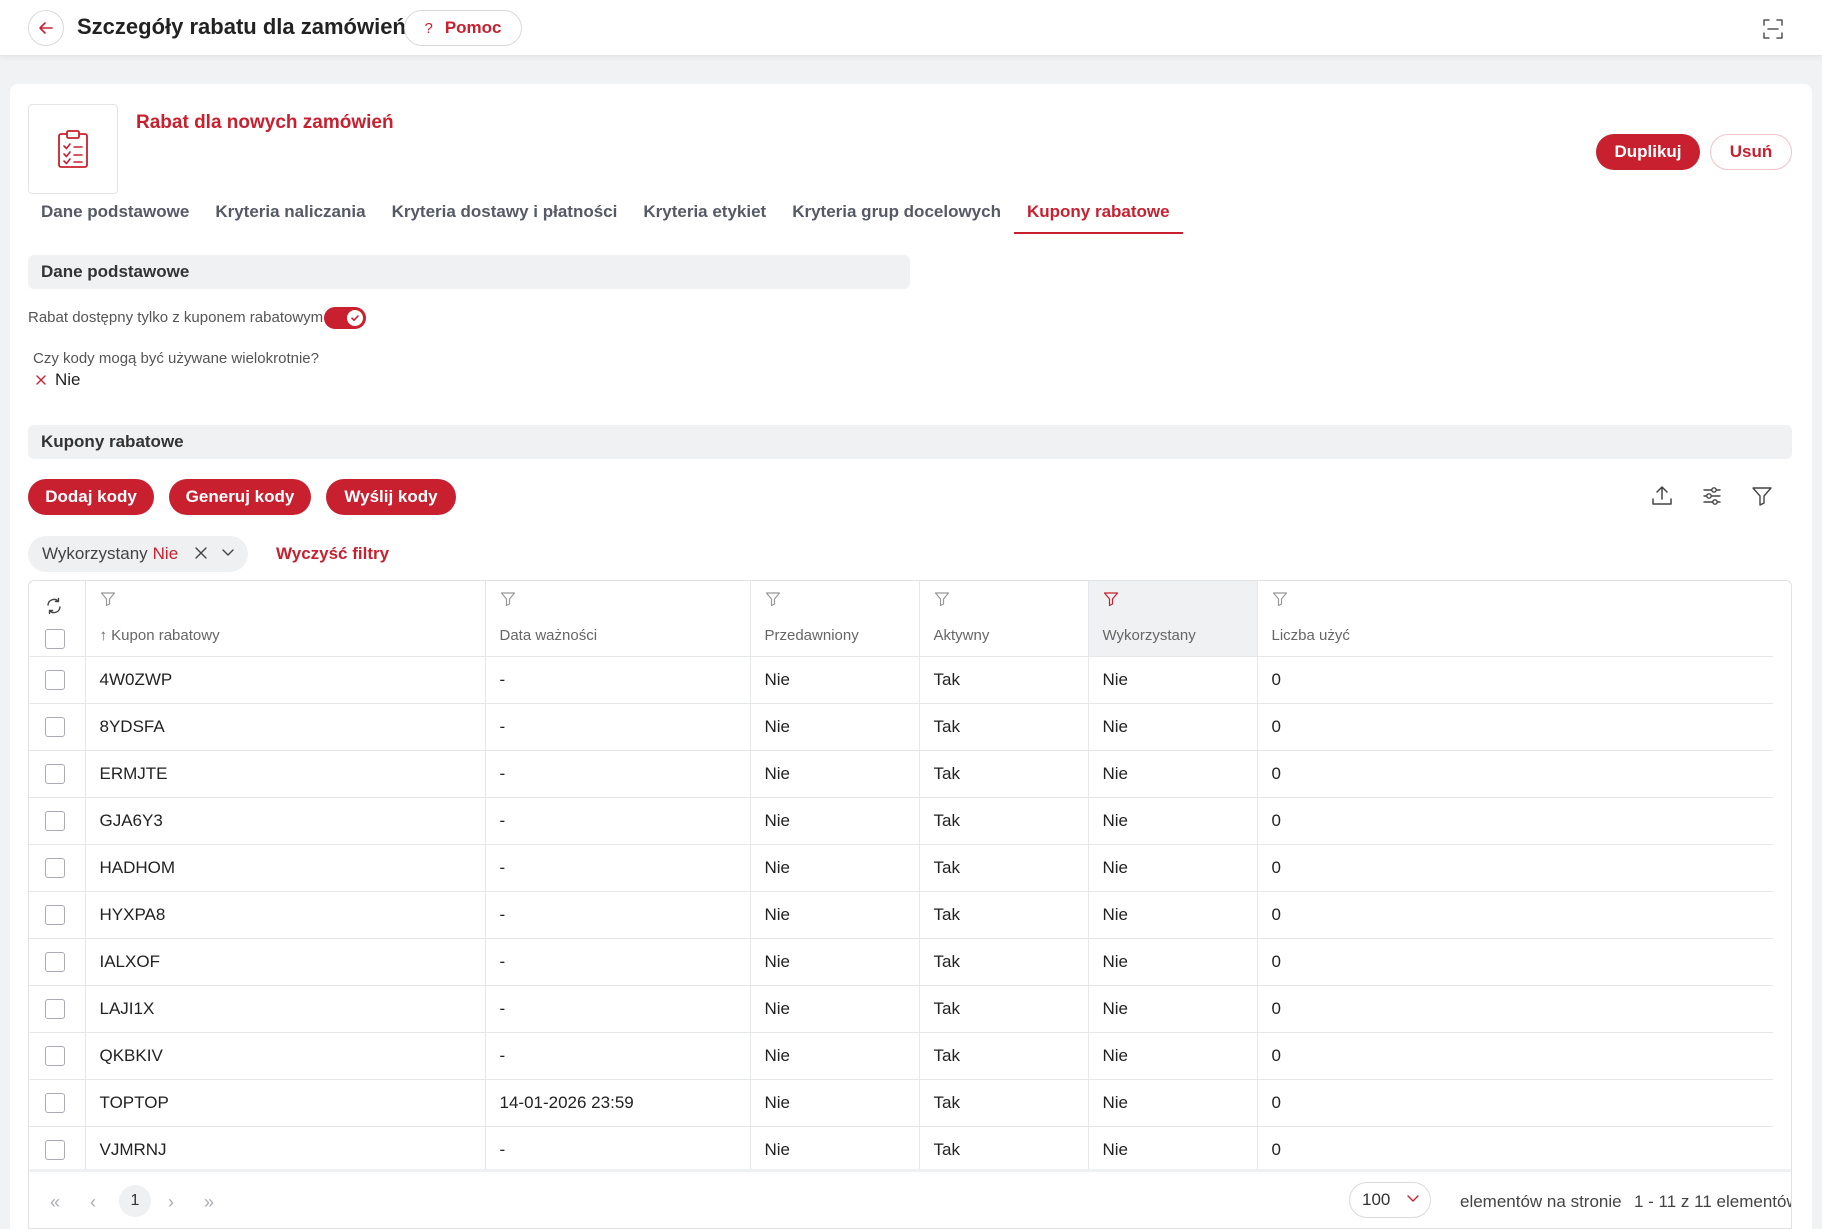 This screenshot has height=1229, width=1822. What do you see at coordinates (901, 1149) in the screenshot?
I see `table-row: VJMRNJ - Nie Tak Nie 0` at bounding box center [901, 1149].